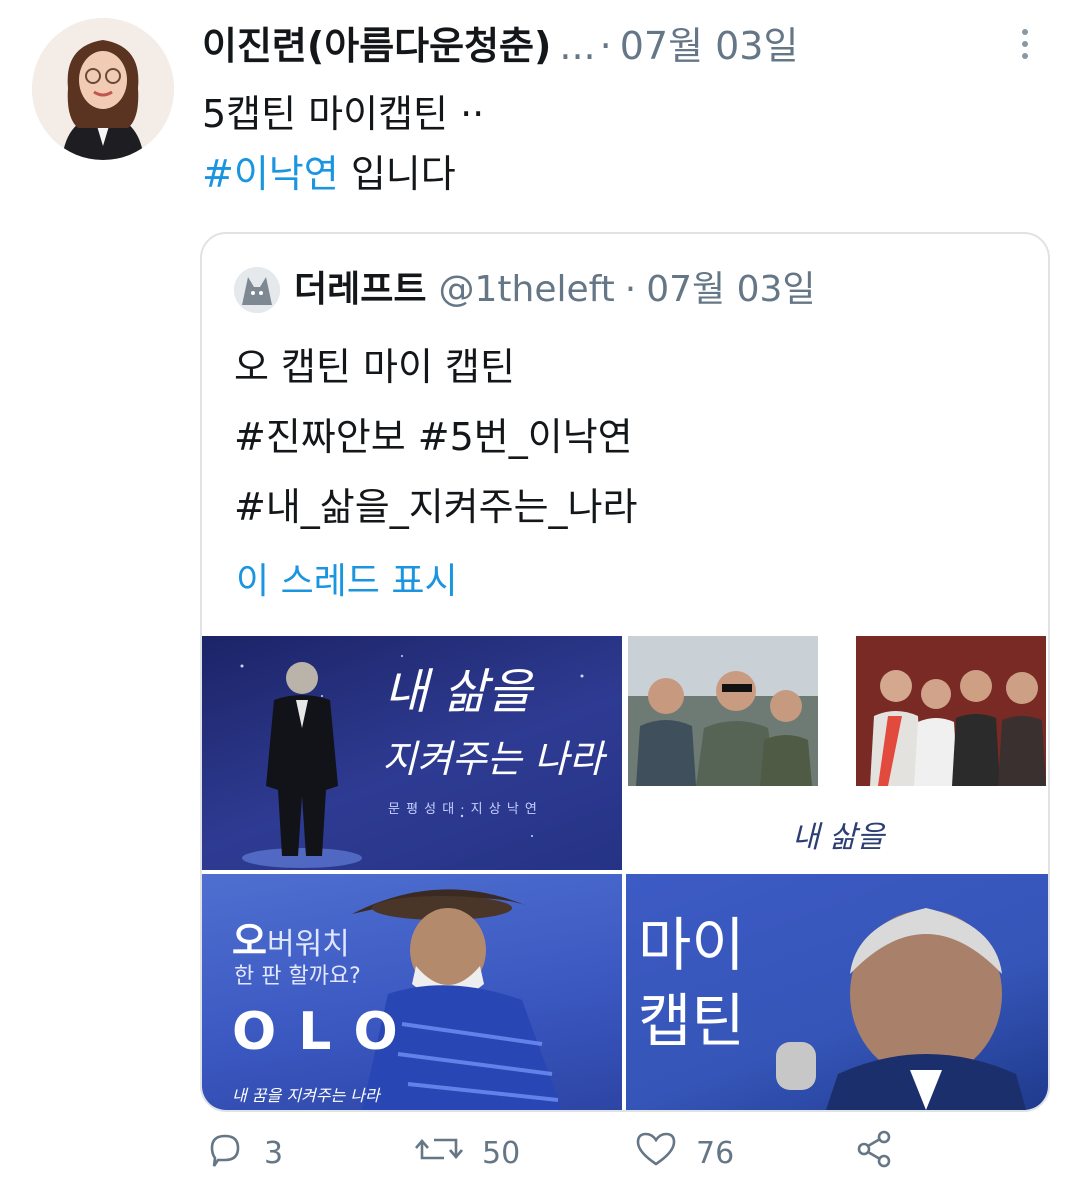 The image size is (1079, 1180). I want to click on tile4-line2: 캡틴, so click(691, 1021).